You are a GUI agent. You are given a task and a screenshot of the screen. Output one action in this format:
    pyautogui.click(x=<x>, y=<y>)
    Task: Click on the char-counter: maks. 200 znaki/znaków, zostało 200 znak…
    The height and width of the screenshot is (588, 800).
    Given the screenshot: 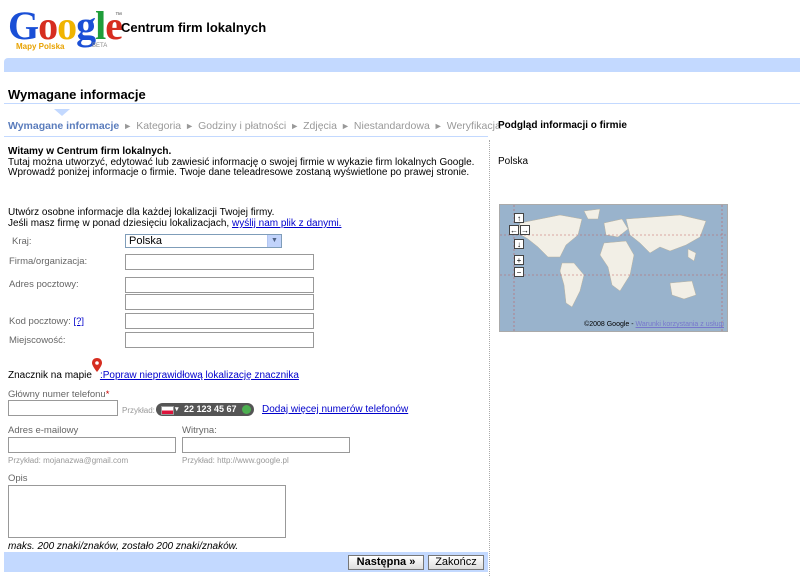 What is the action you would take?
    pyautogui.click(x=123, y=546)
    